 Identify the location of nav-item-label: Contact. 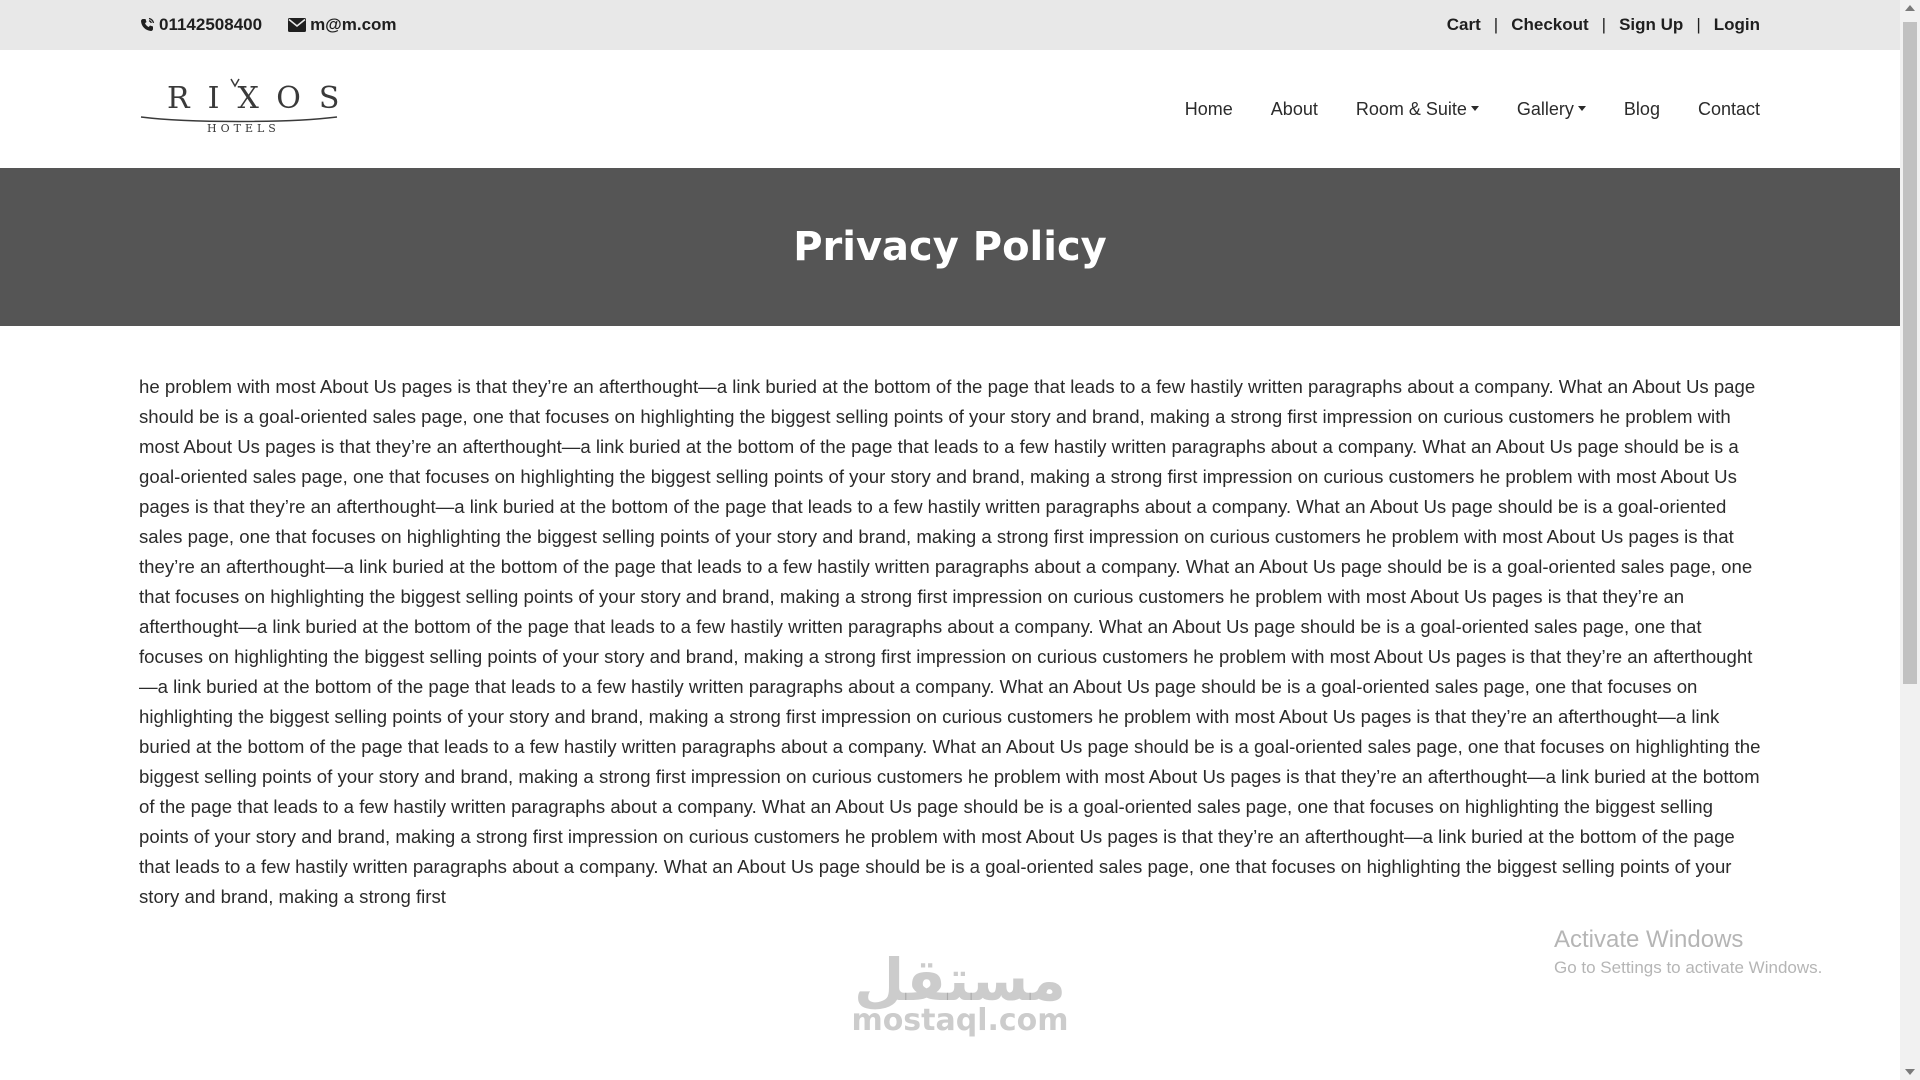
(1728, 108).